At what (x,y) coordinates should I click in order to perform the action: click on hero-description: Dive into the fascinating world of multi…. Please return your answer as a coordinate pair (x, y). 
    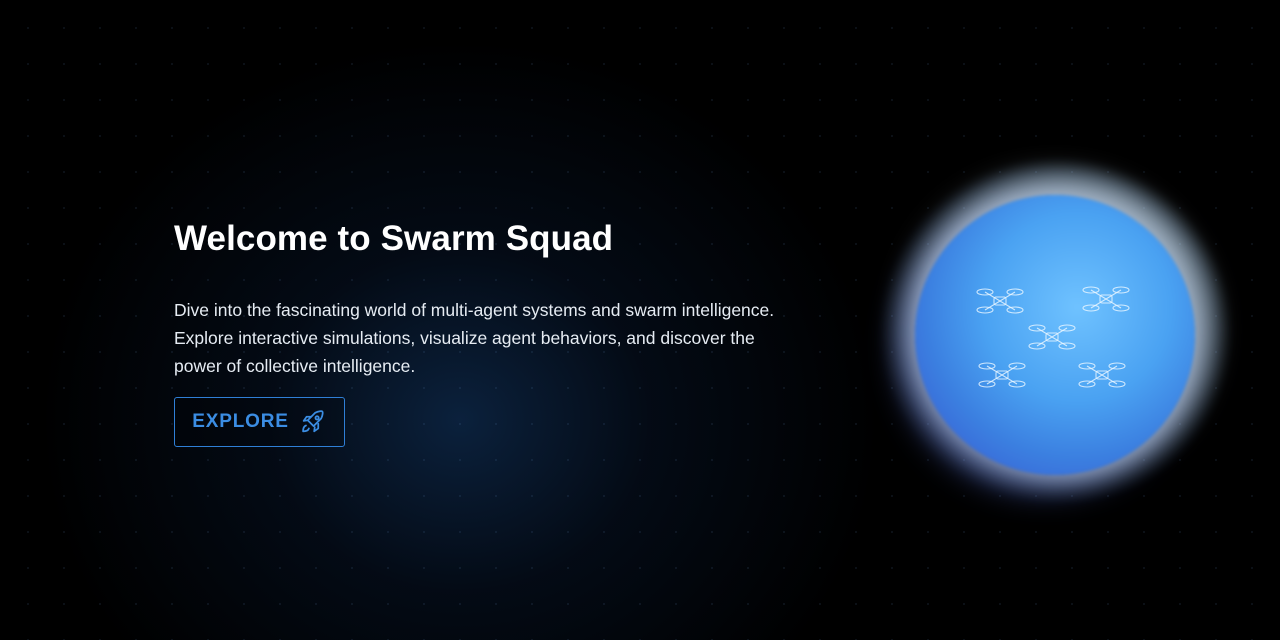
    Looking at the image, I should click on (474, 338).